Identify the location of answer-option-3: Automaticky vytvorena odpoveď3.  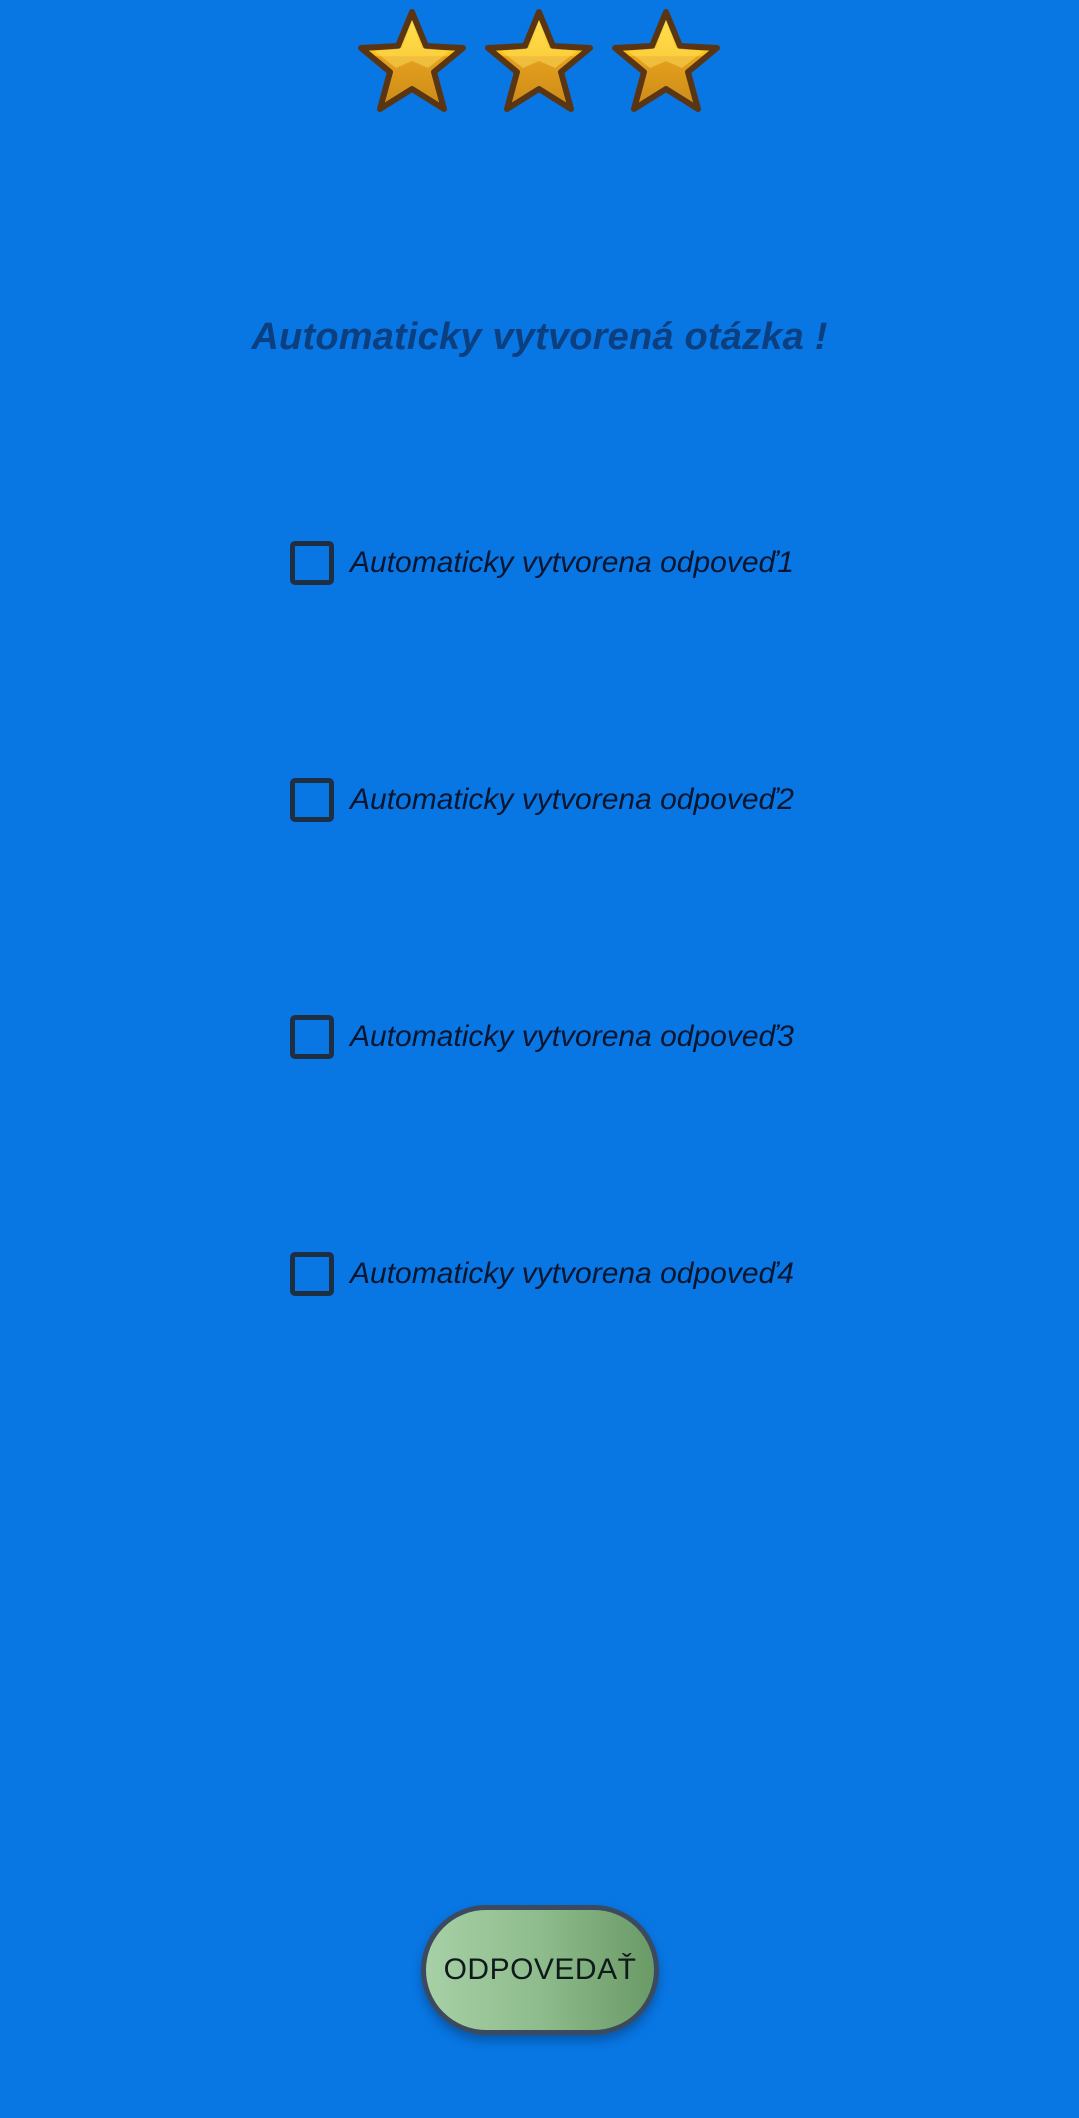
(542, 1037).